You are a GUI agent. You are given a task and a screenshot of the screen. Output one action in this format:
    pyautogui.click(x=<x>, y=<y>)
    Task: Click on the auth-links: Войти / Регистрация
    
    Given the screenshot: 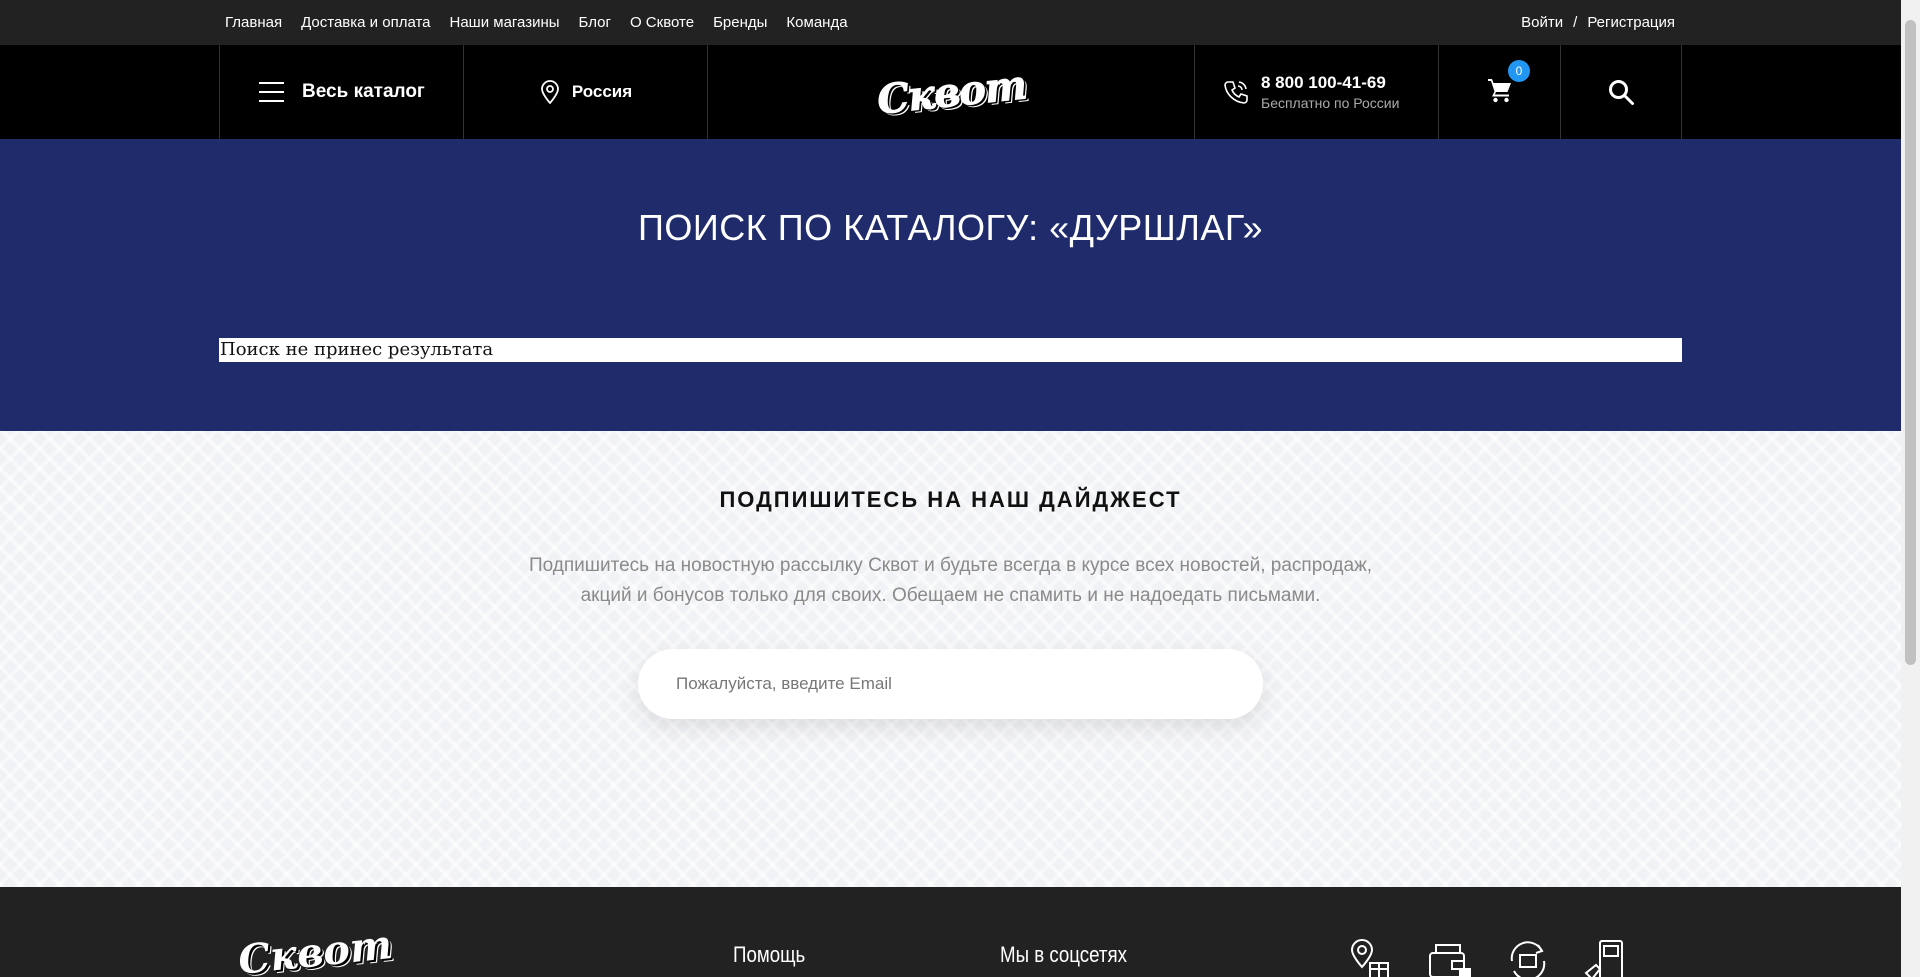 What is the action you would take?
    pyautogui.click(x=1598, y=22)
    